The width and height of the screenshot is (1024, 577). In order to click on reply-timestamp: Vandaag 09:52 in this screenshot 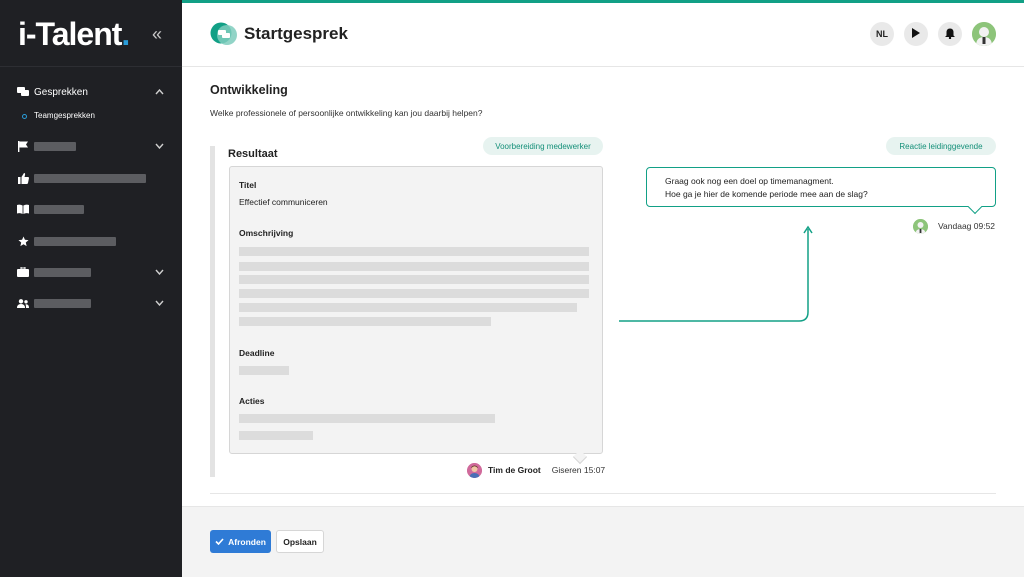, I will do `click(967, 226)`.